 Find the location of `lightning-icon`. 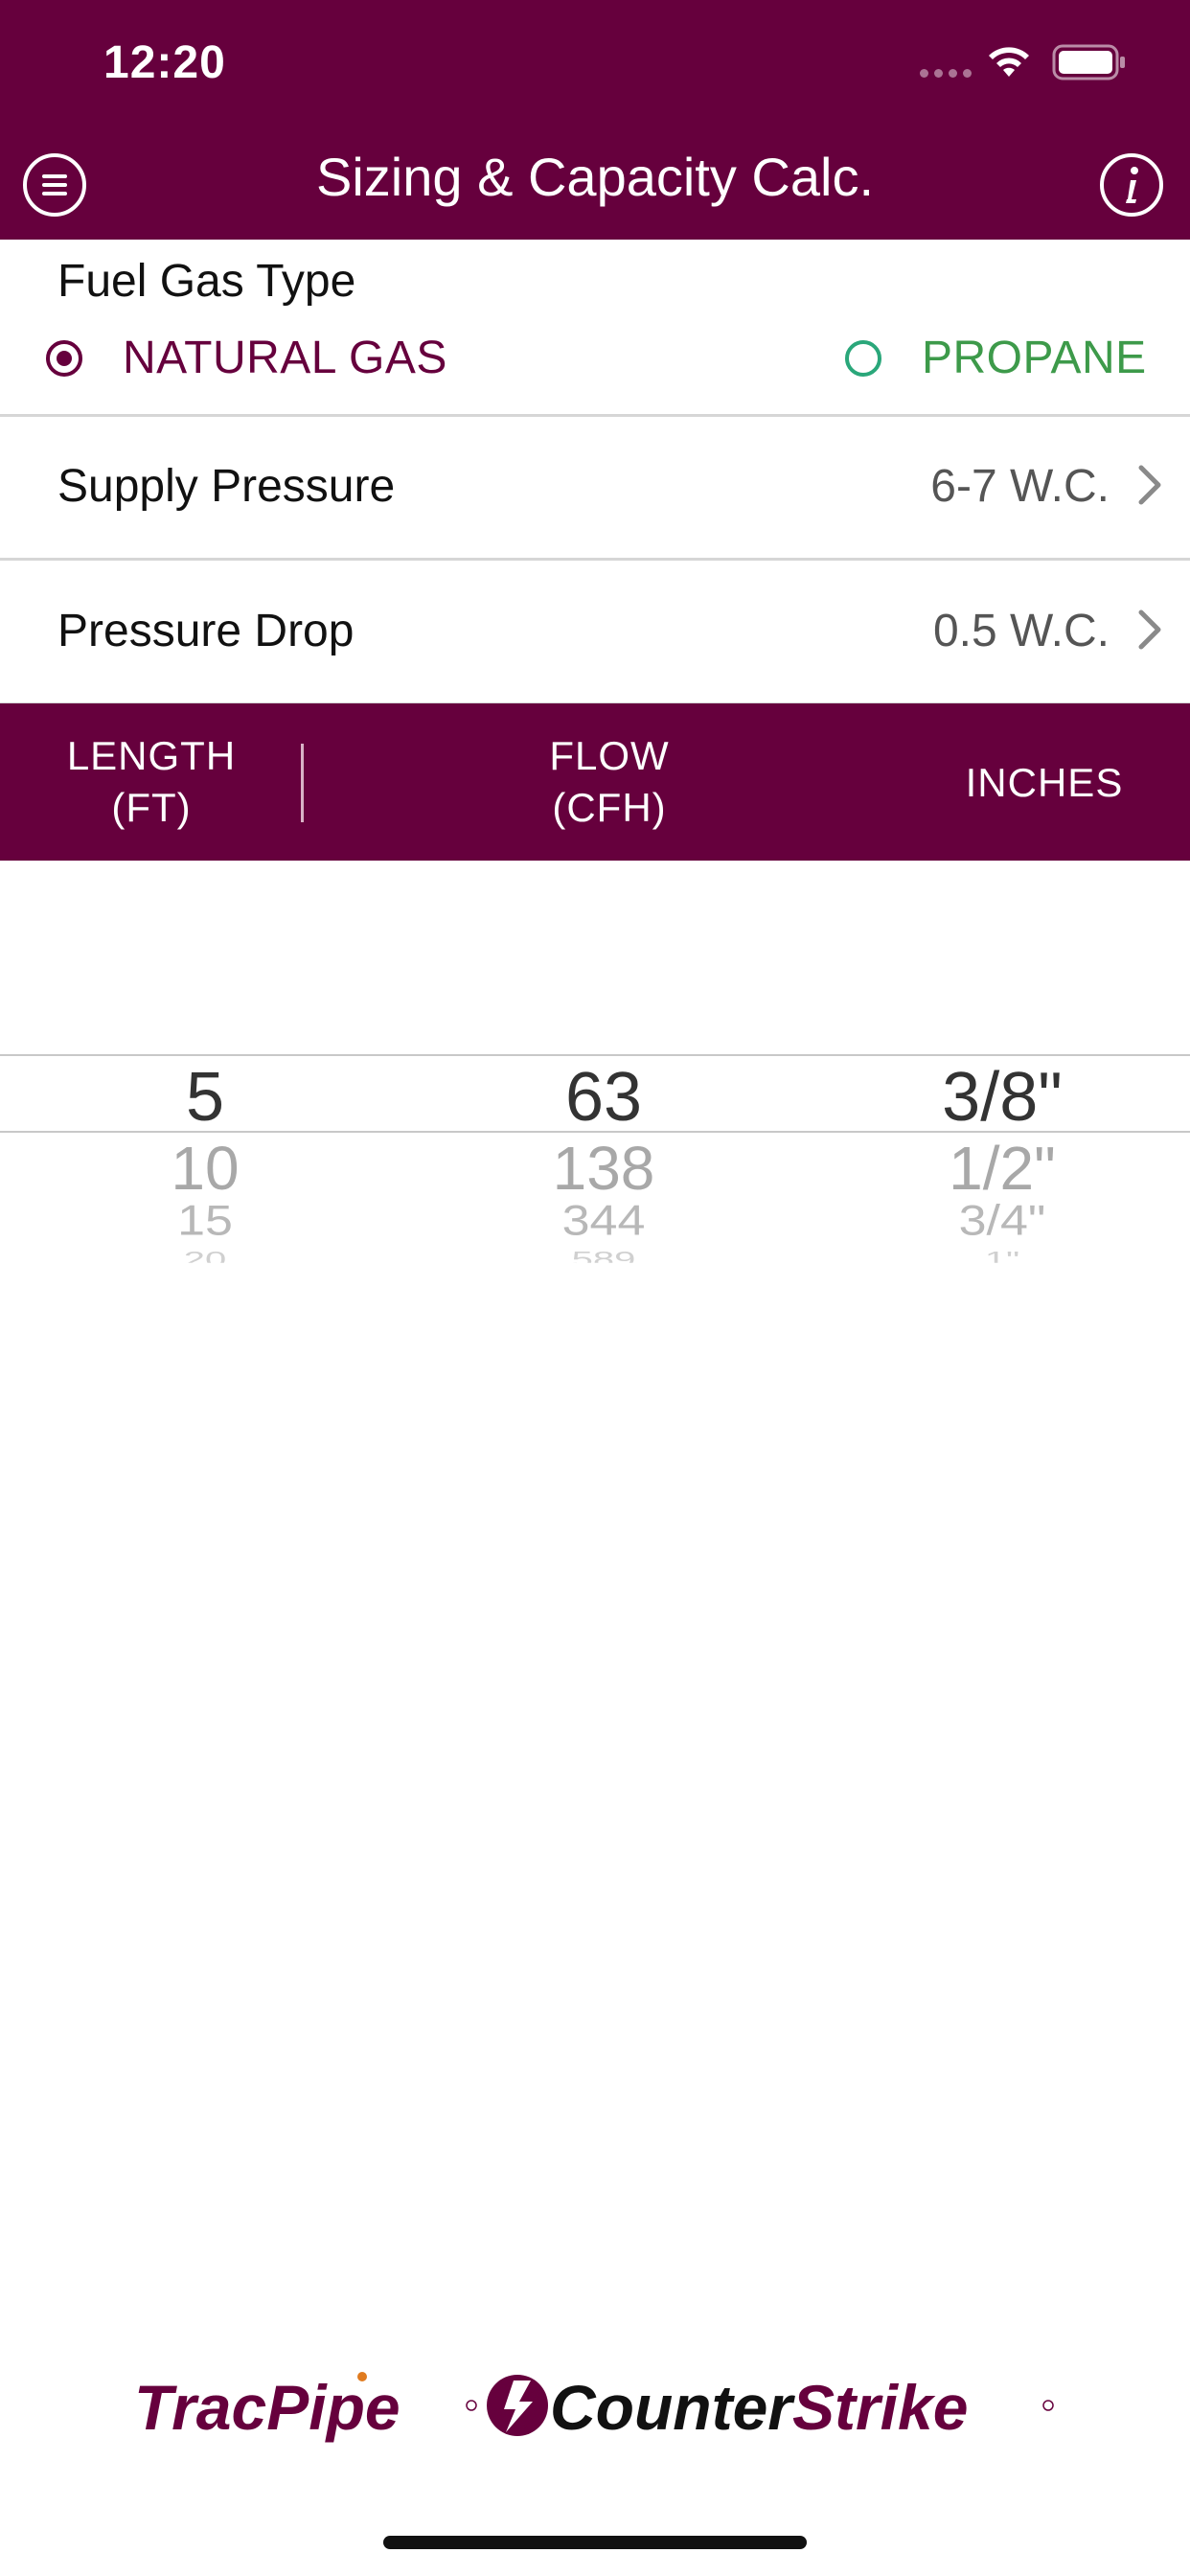

lightning-icon is located at coordinates (517, 2405).